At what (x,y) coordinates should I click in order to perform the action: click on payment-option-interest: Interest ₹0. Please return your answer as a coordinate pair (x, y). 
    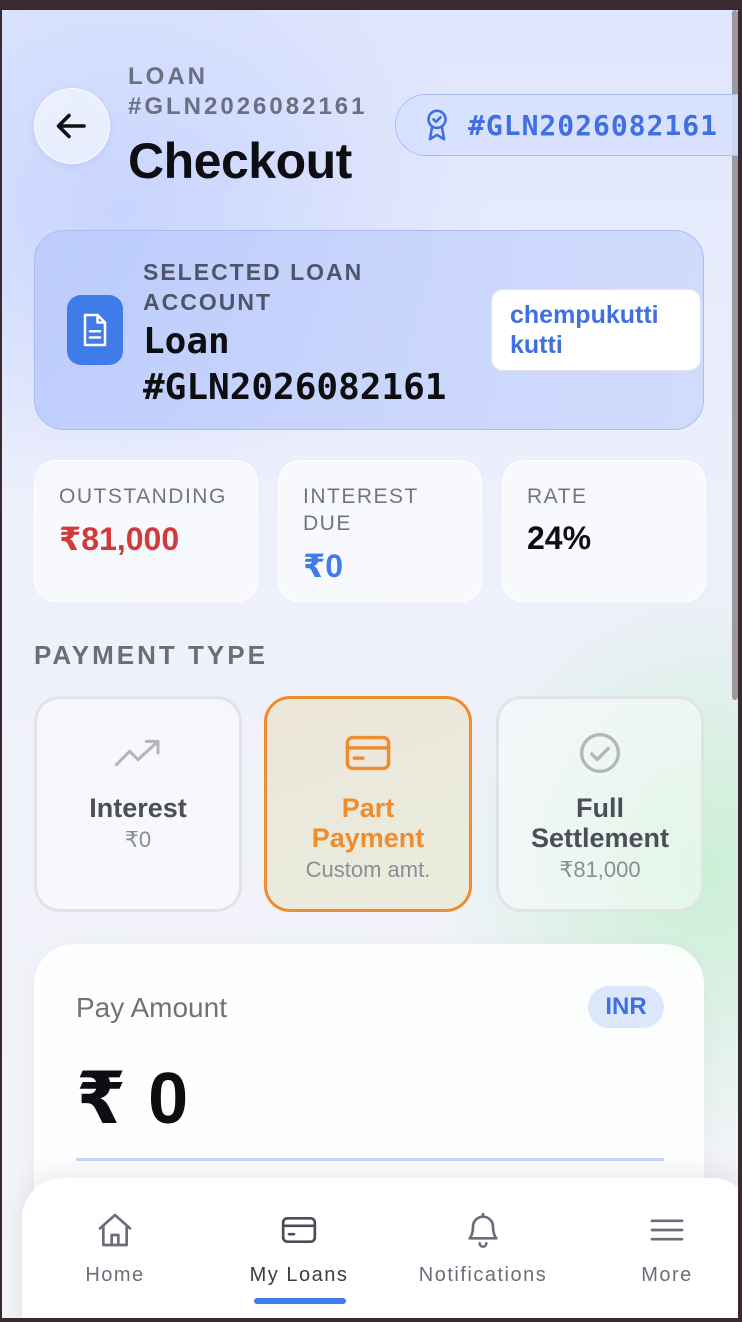
    Looking at the image, I should click on (138, 804).